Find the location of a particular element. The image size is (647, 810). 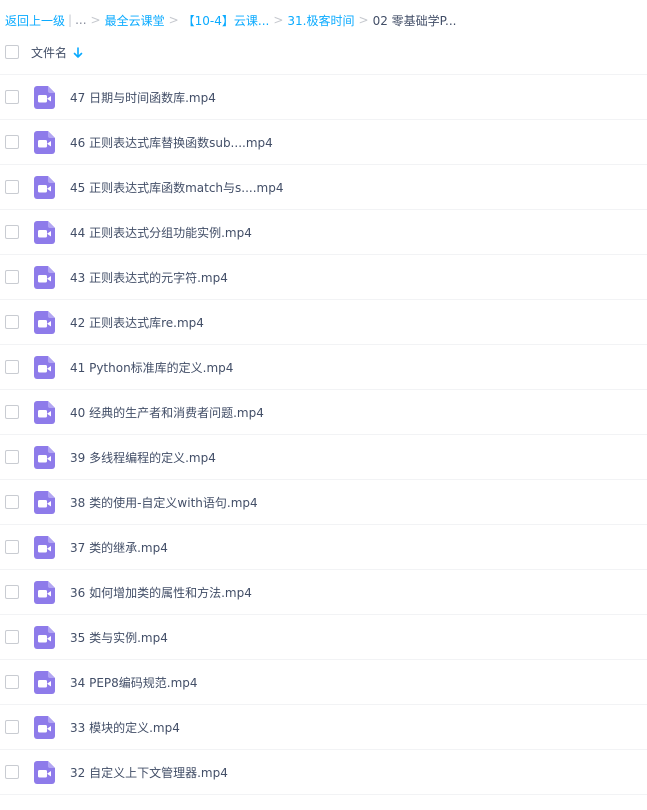

column-header-filename: 文件名 is located at coordinates (57, 52).